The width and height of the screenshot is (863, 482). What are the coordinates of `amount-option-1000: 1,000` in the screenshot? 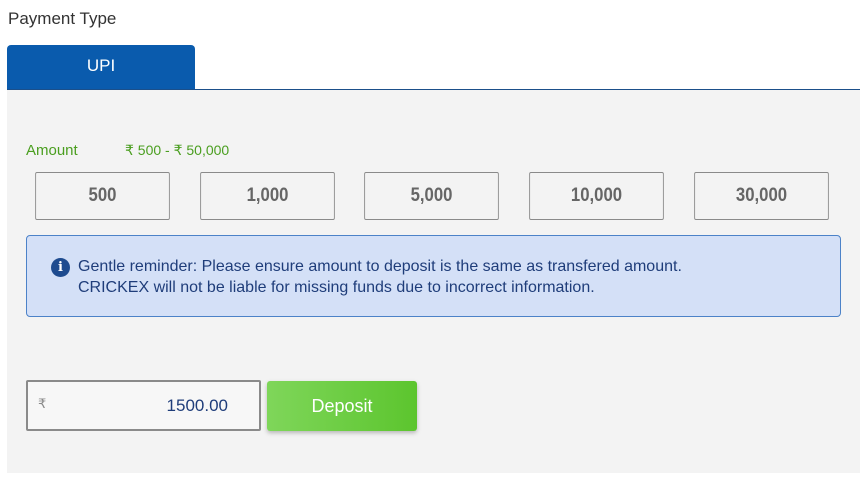 It's located at (267, 196).